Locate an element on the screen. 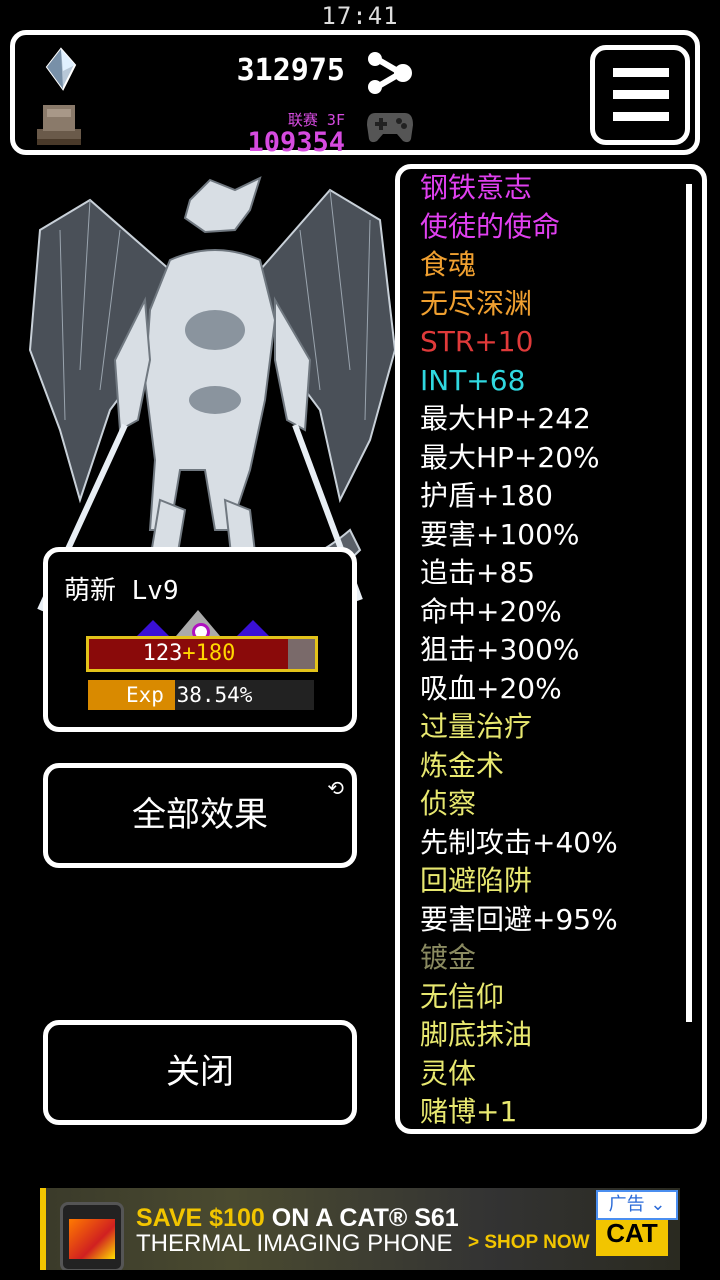 The height and width of the screenshot is (1280, 720). effect-item: 脚底抹油 is located at coordinates (476, 1034).